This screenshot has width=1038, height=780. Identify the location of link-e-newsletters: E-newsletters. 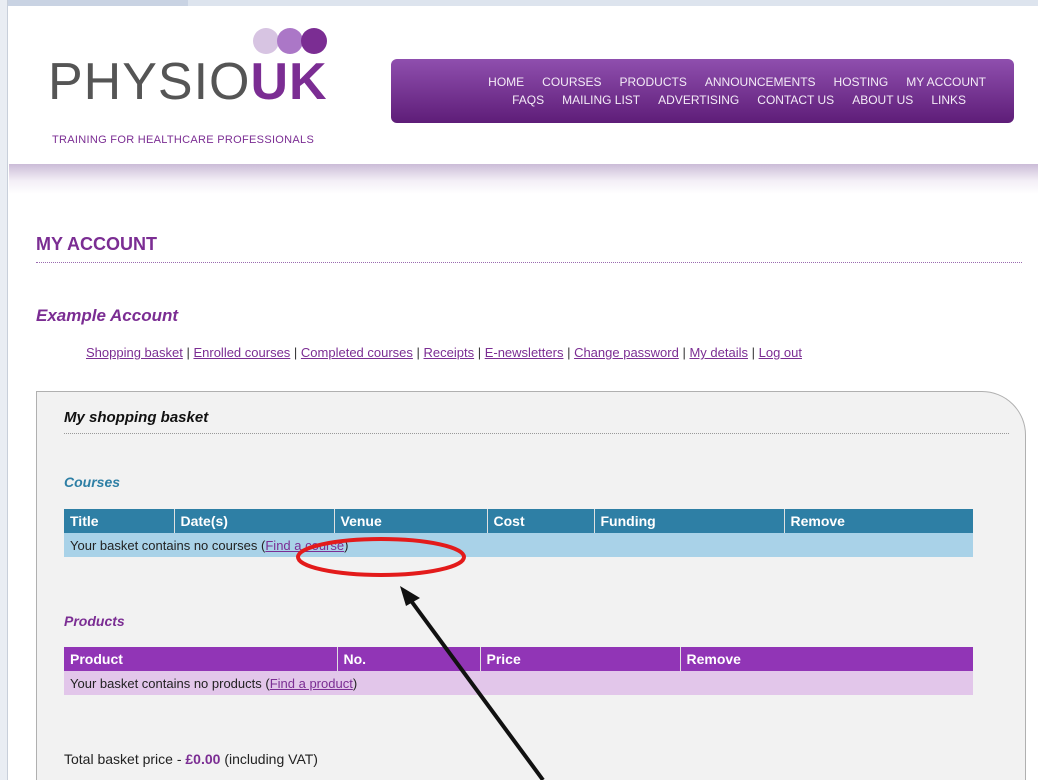
(524, 352).